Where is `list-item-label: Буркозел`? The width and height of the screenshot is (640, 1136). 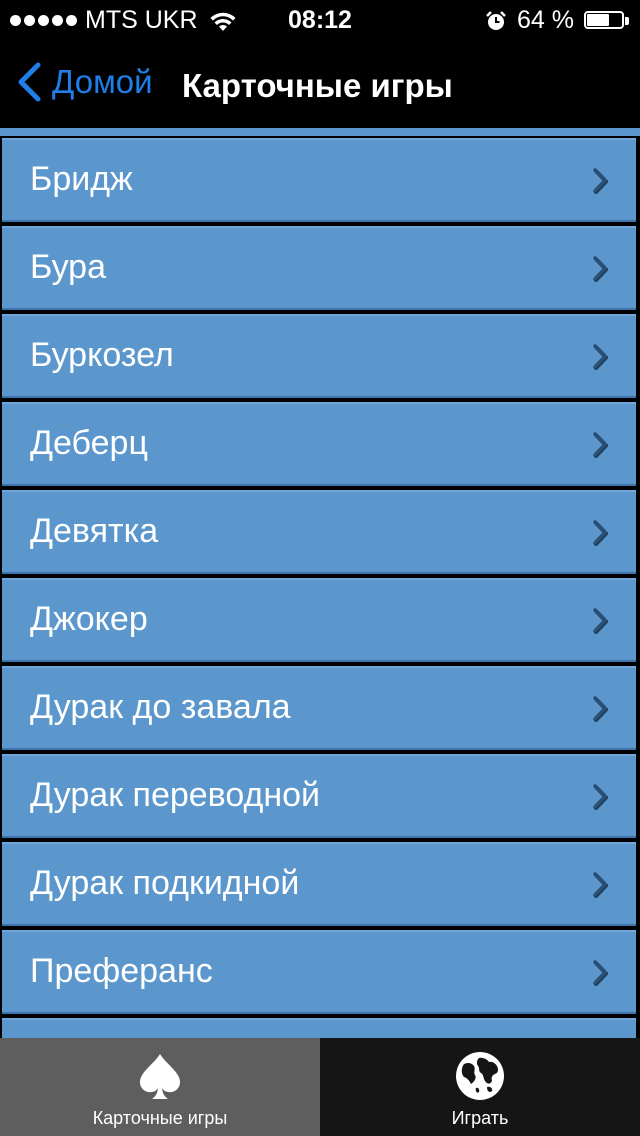
list-item-label: Буркозел is located at coordinates (102, 355).